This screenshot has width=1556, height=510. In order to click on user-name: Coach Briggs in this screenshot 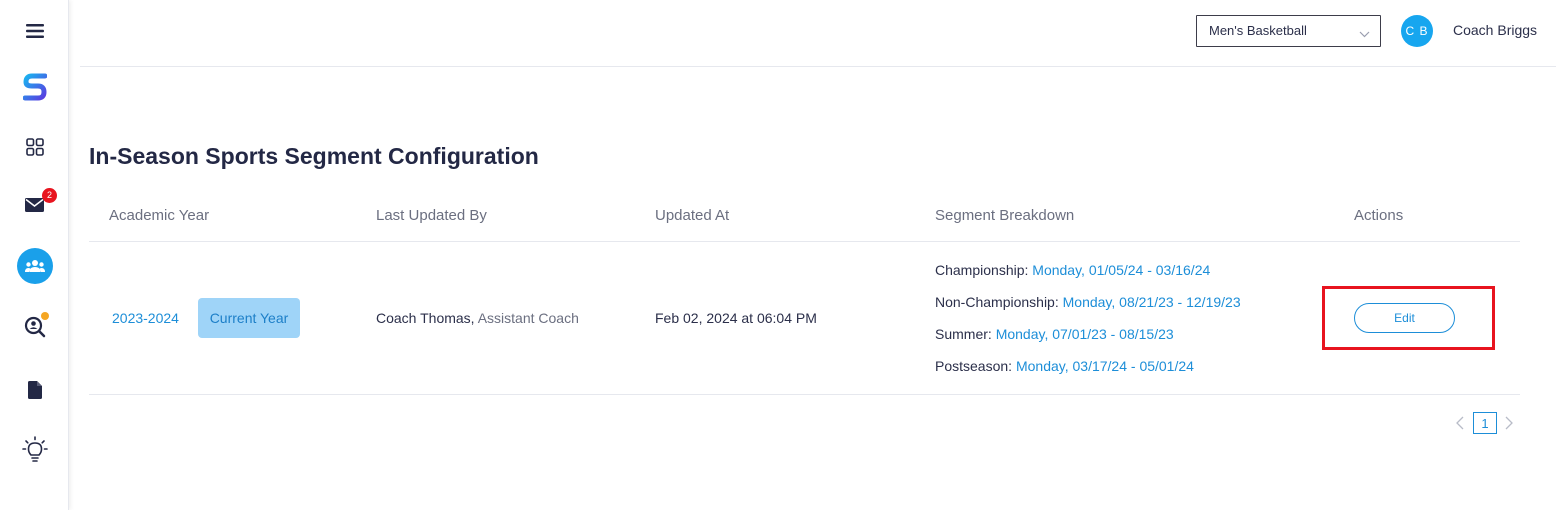, I will do `click(1495, 30)`.